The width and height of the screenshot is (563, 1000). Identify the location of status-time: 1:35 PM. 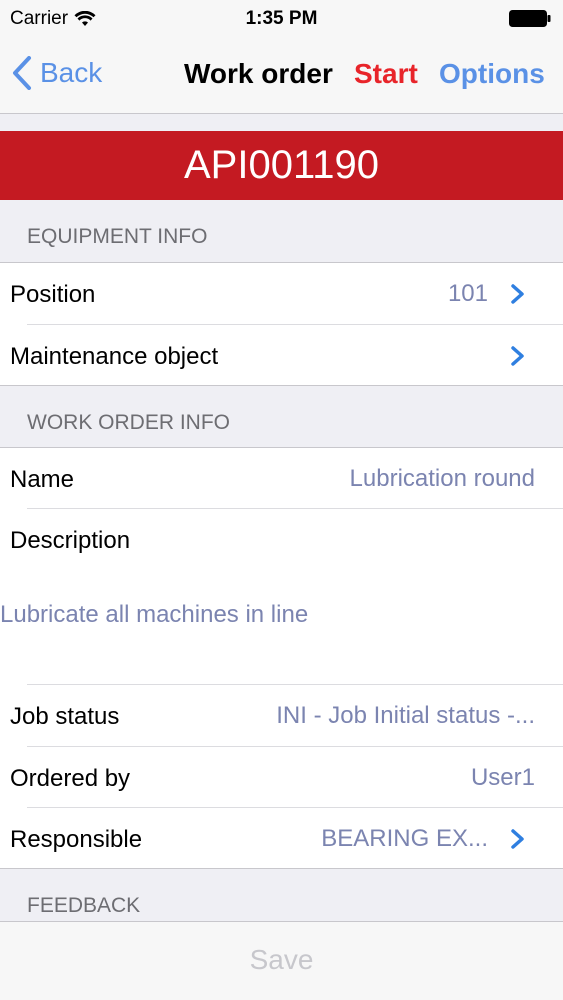
(281, 18).